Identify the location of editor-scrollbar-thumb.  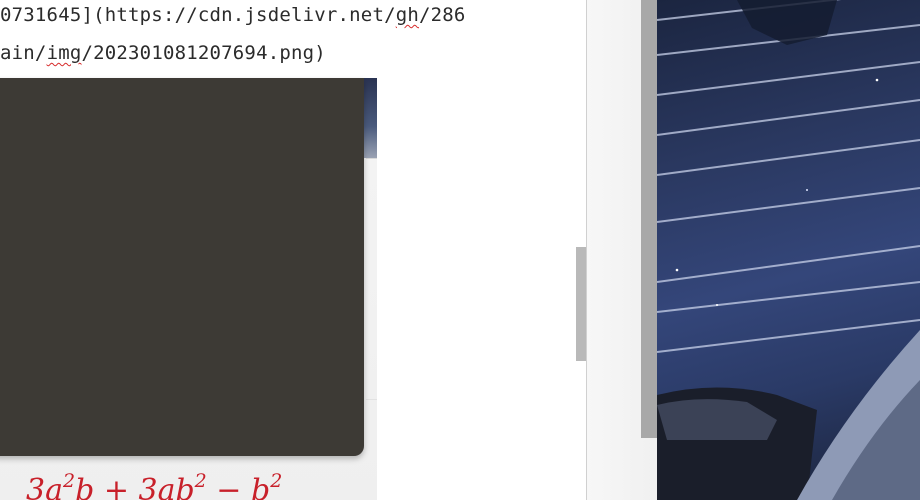
(581, 304).